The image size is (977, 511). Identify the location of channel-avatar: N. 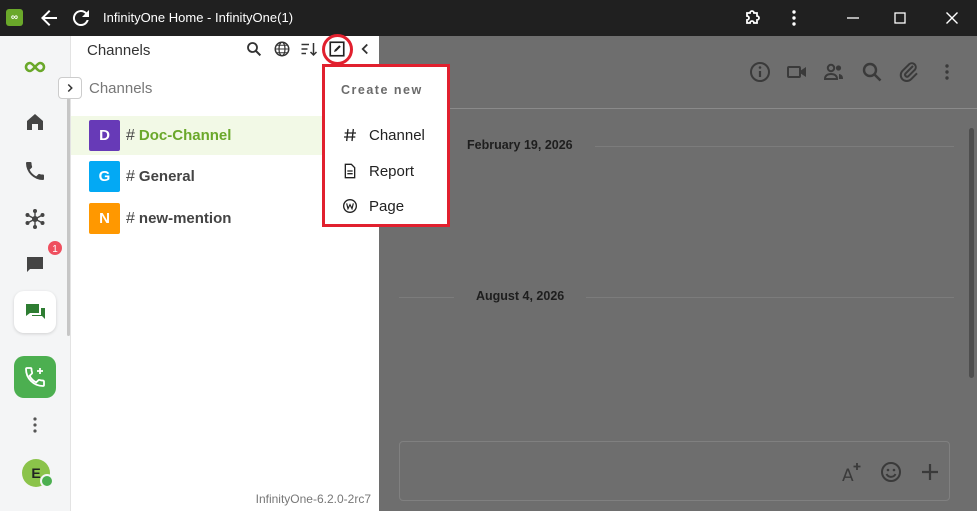
(104, 218).